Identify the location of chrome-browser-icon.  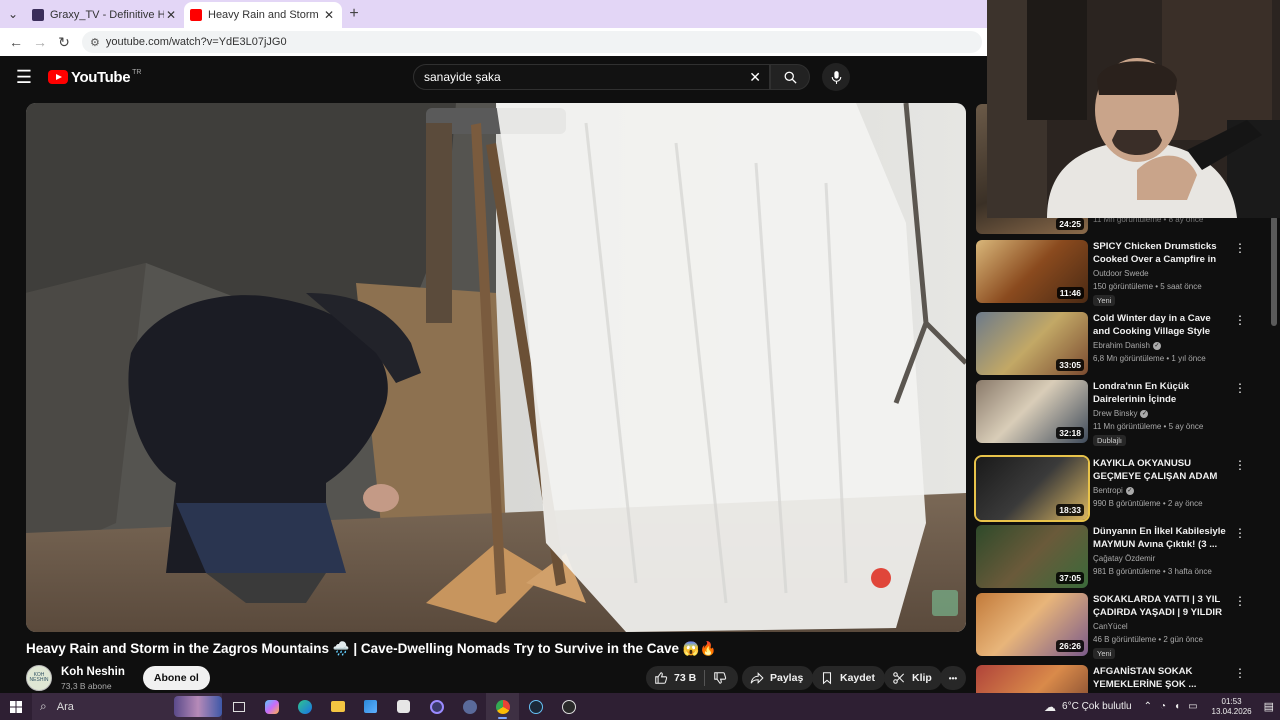
(502, 706).